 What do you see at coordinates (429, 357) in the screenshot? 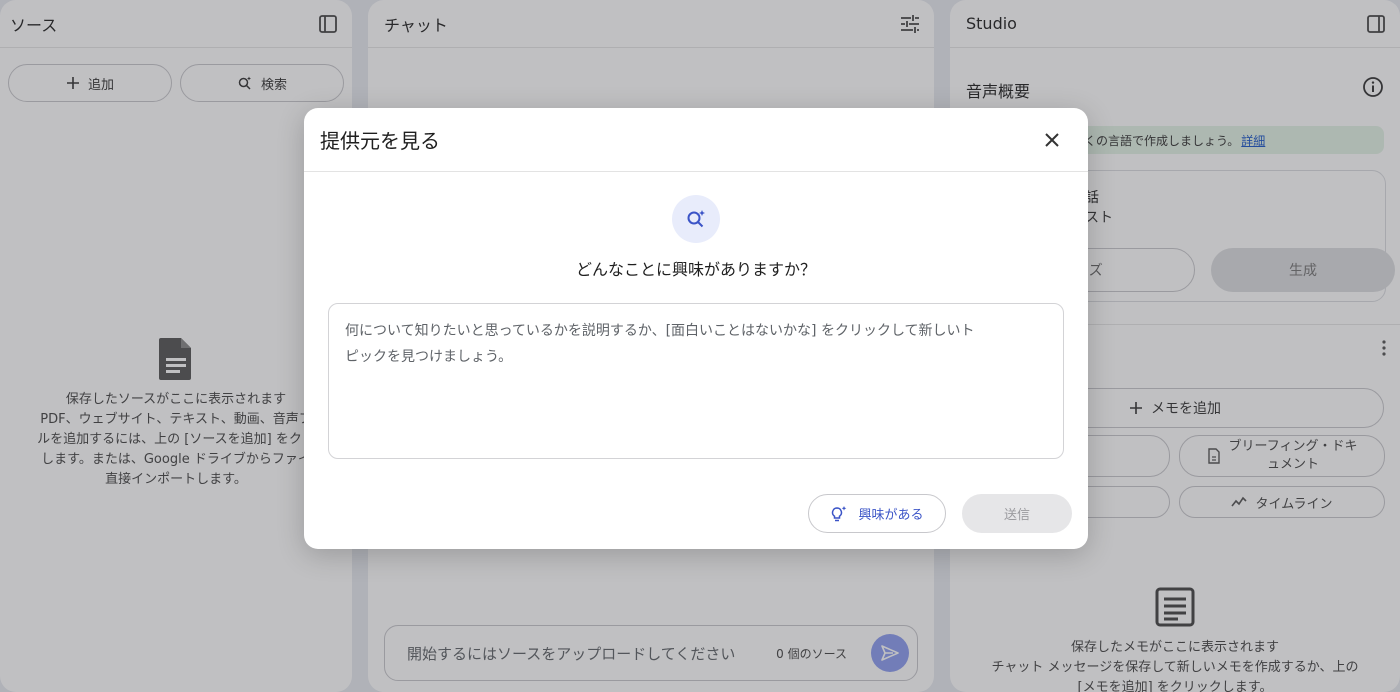
I see `topic-input-placeholder: ピックを見つけましょう。` at bounding box center [429, 357].